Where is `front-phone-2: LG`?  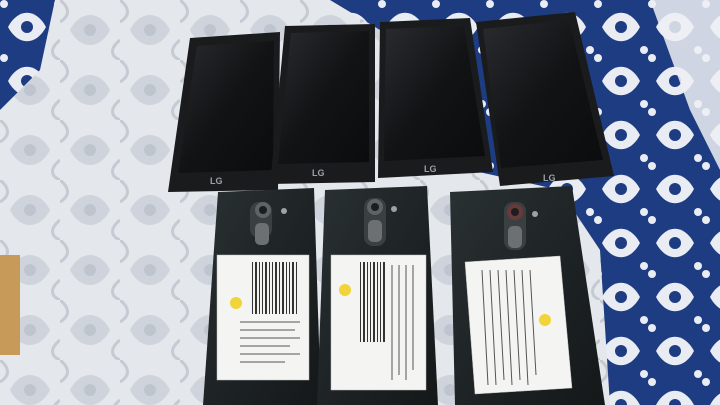
front-phone-2: LG is located at coordinates (322, 104).